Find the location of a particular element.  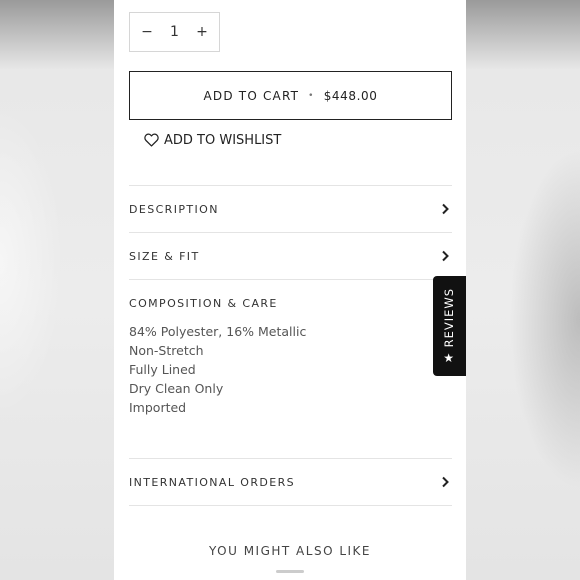

add-to-wishlist-button: ADD TO WISHLIST is located at coordinates (212, 140).